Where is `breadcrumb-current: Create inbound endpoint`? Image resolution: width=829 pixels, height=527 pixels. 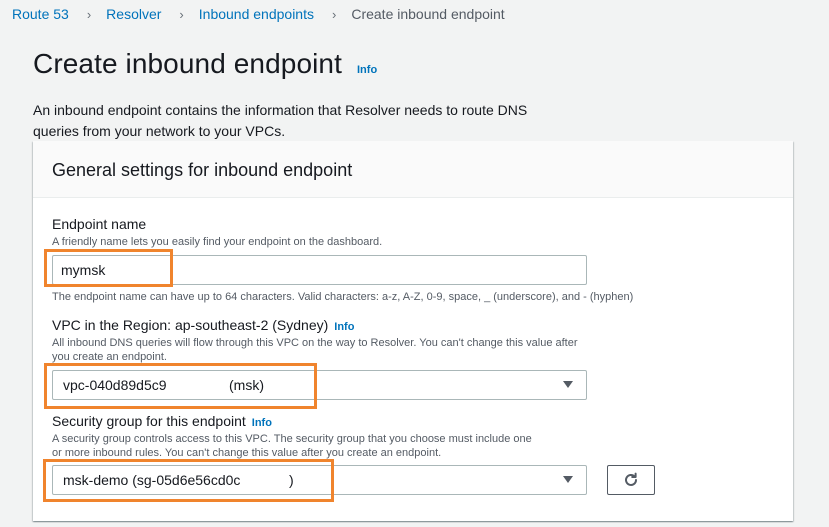
breadcrumb-current: Create inbound endpoint is located at coordinates (428, 14).